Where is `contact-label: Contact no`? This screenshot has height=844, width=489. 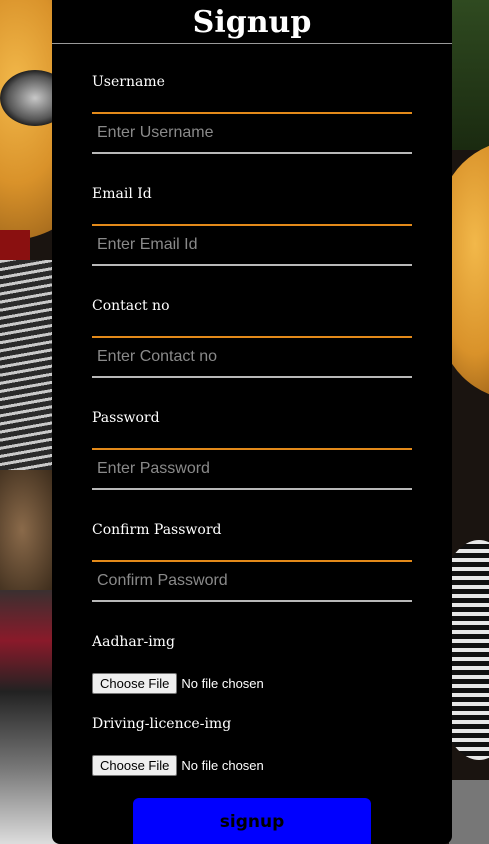 contact-label: Contact no is located at coordinates (131, 306).